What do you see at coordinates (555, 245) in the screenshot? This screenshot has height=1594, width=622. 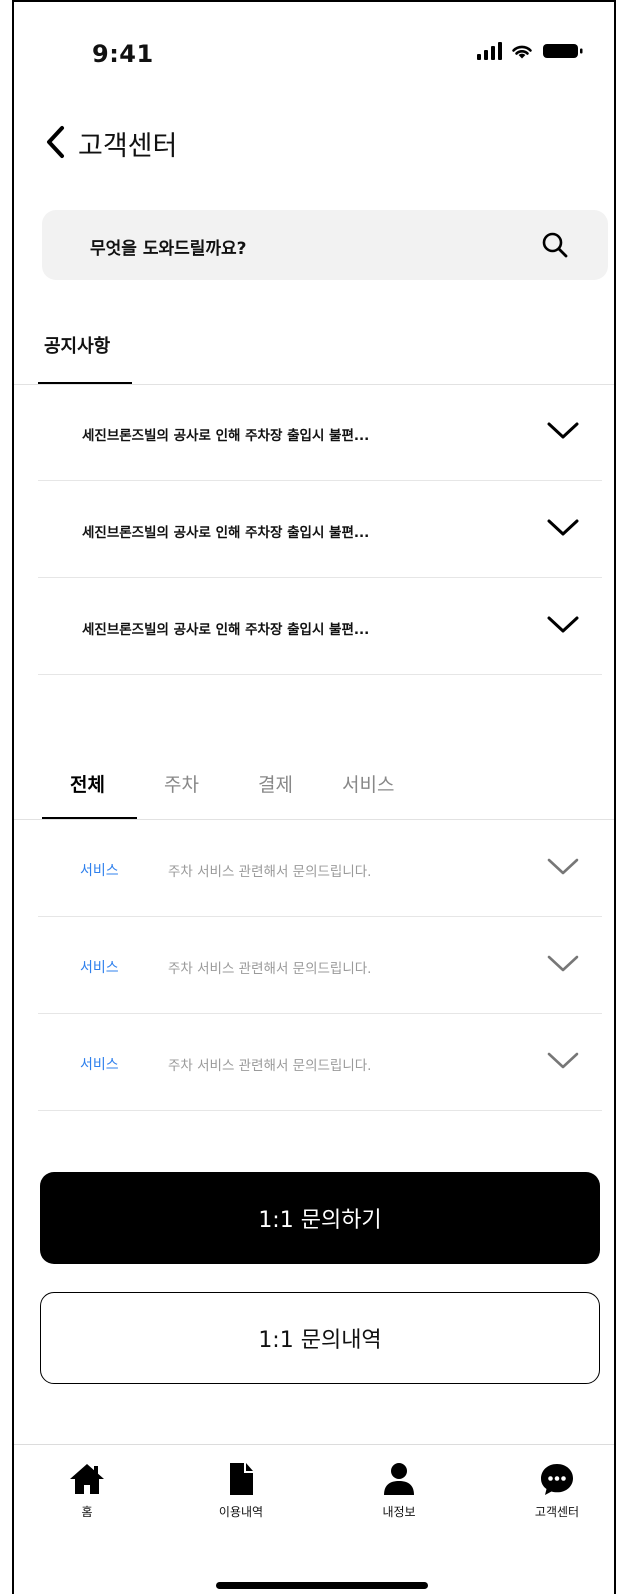 I see `search-icon` at bounding box center [555, 245].